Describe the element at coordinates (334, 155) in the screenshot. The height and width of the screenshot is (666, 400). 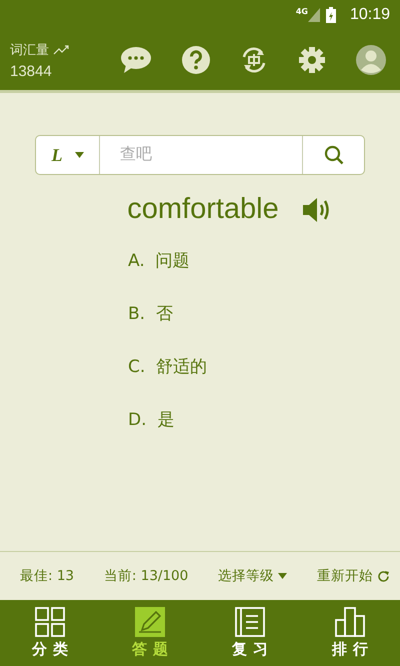
I see `search-icon` at that location.